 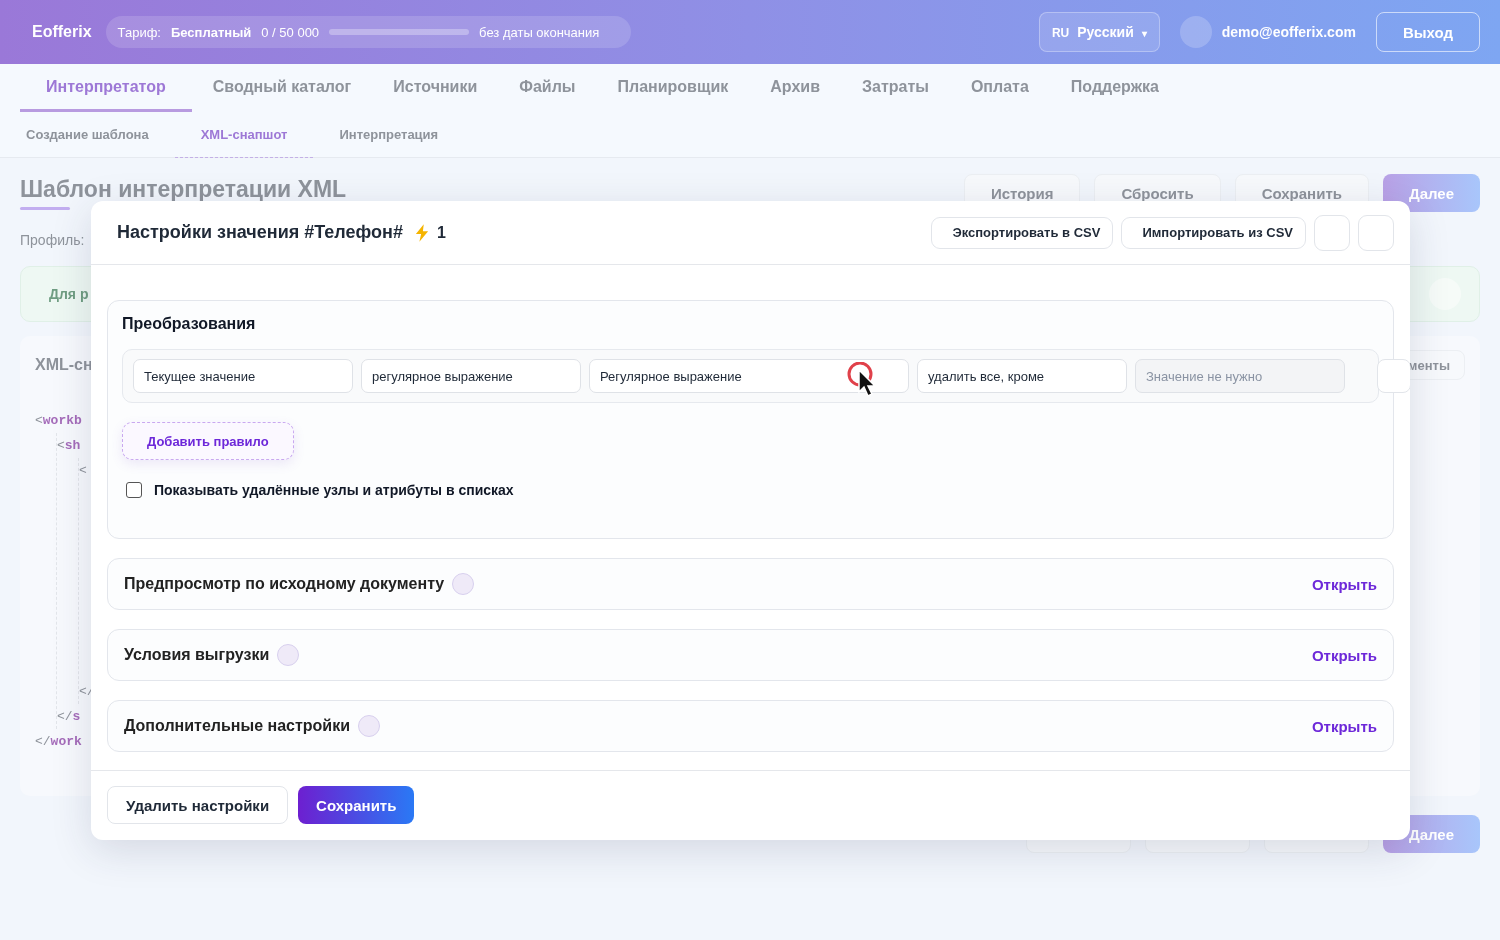 What do you see at coordinates (64, 365) in the screenshot?
I see `panel-title: XML-сн` at bounding box center [64, 365].